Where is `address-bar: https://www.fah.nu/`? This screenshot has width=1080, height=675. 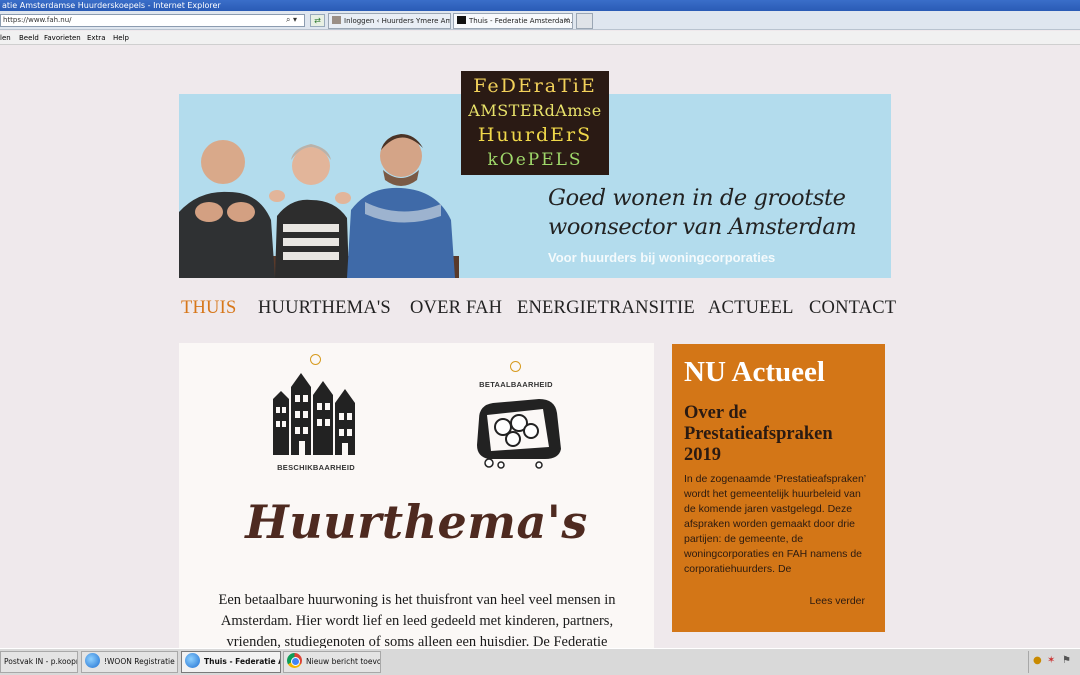
address-bar: https://www.fah.nu/ is located at coordinates (152, 20).